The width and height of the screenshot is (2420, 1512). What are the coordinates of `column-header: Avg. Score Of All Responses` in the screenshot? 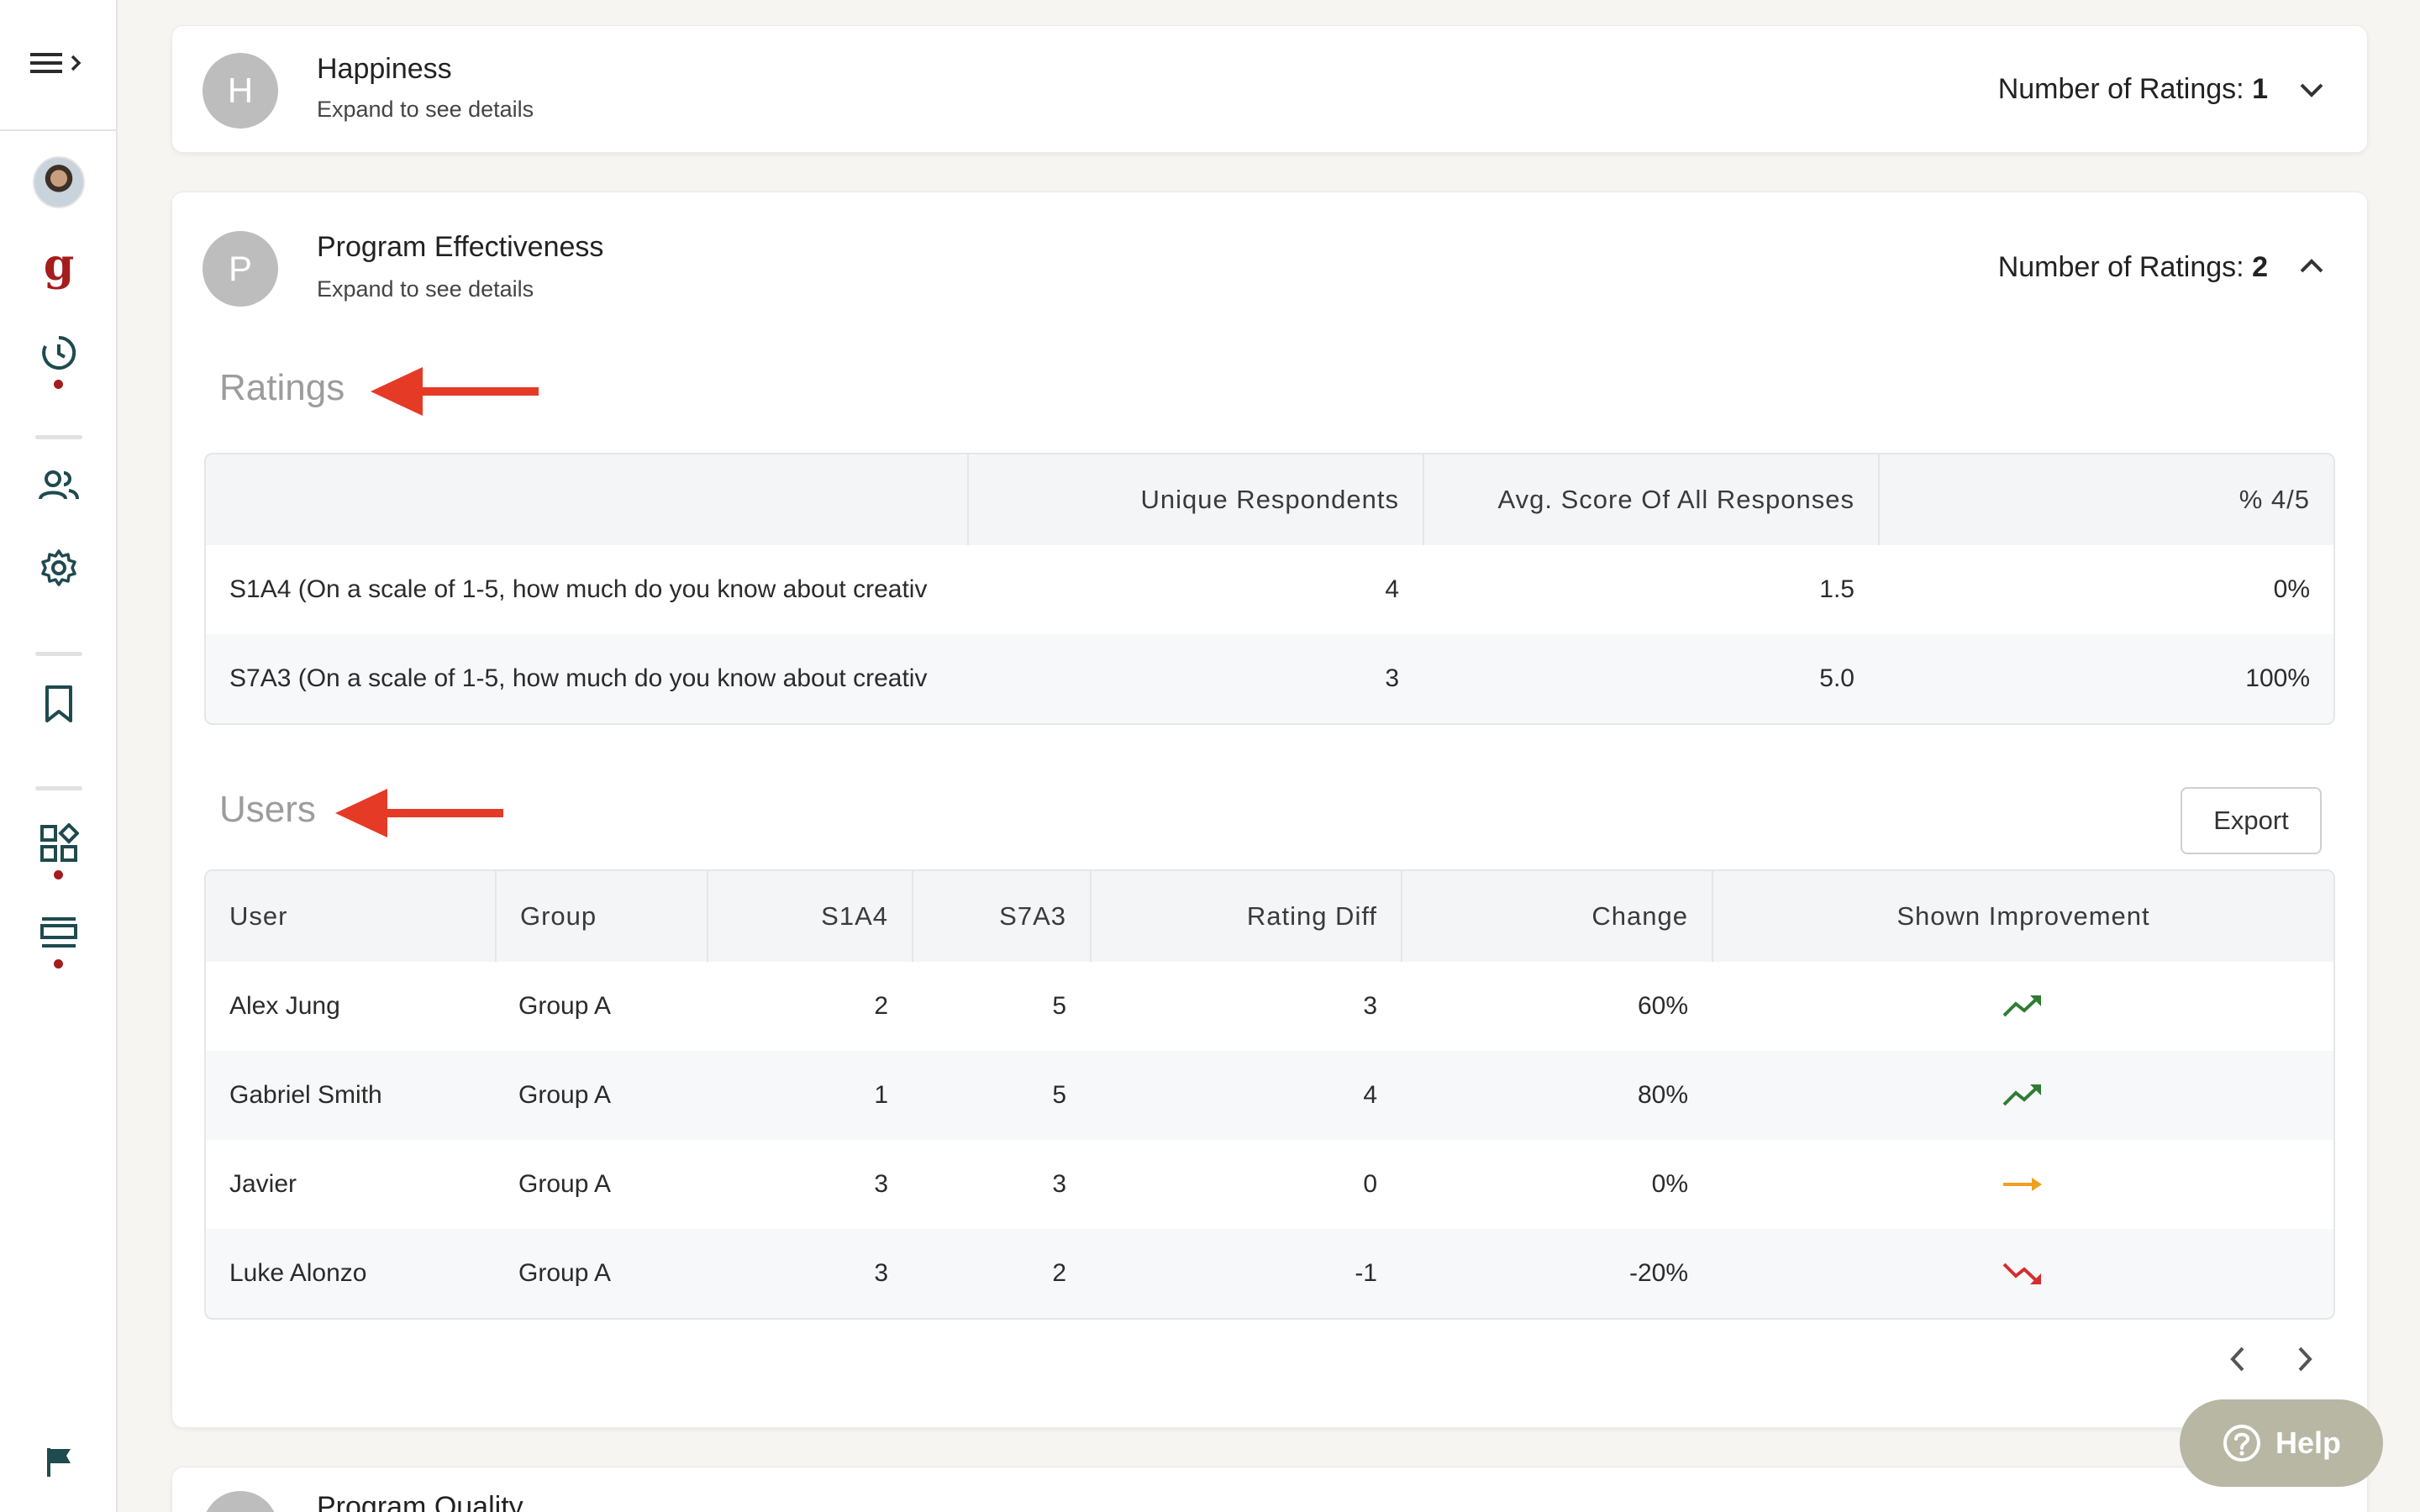 It's located at (1650, 499).